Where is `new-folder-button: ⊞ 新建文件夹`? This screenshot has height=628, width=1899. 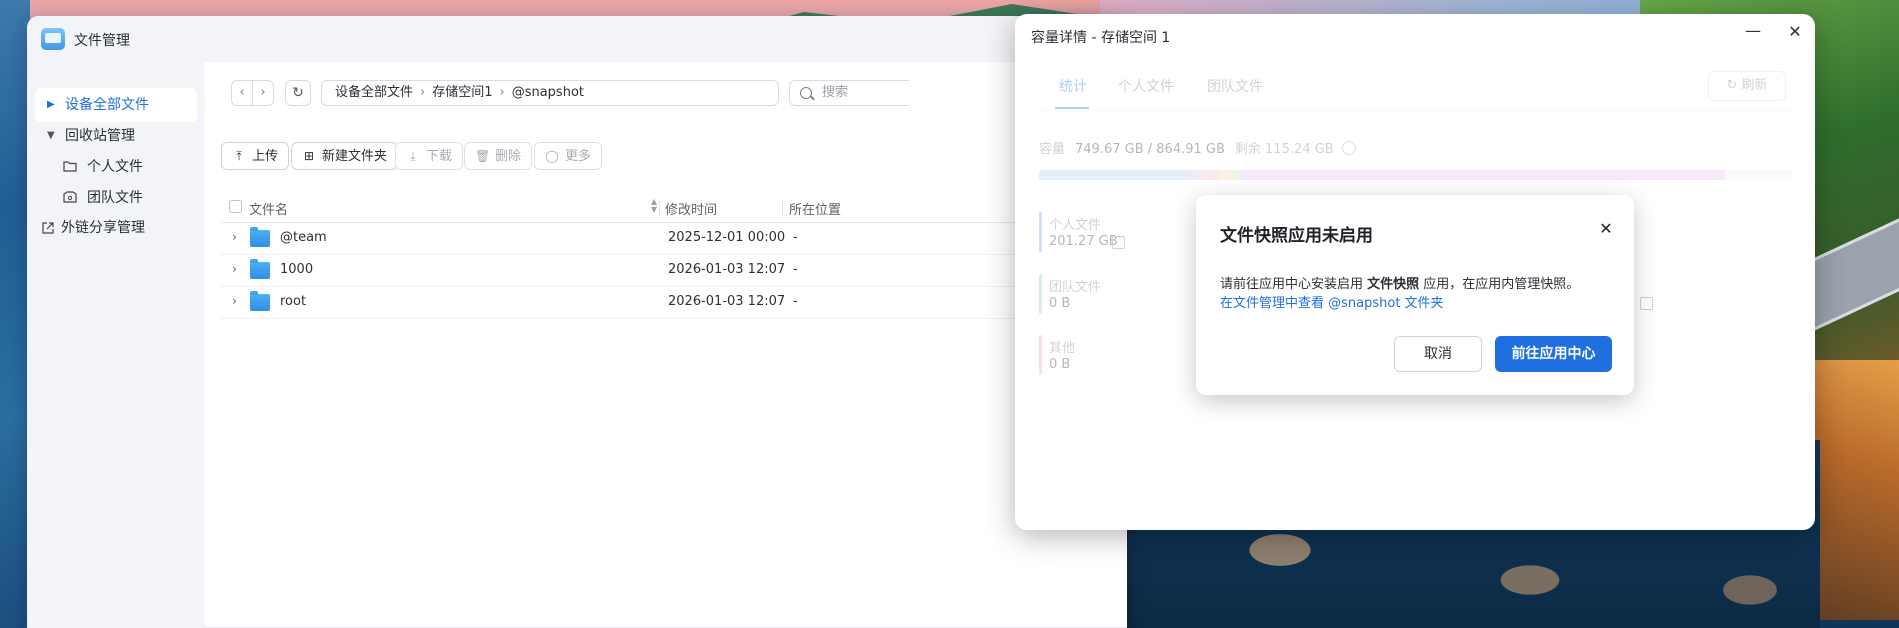 new-folder-button: ⊞ 新建文件夹 is located at coordinates (345, 156).